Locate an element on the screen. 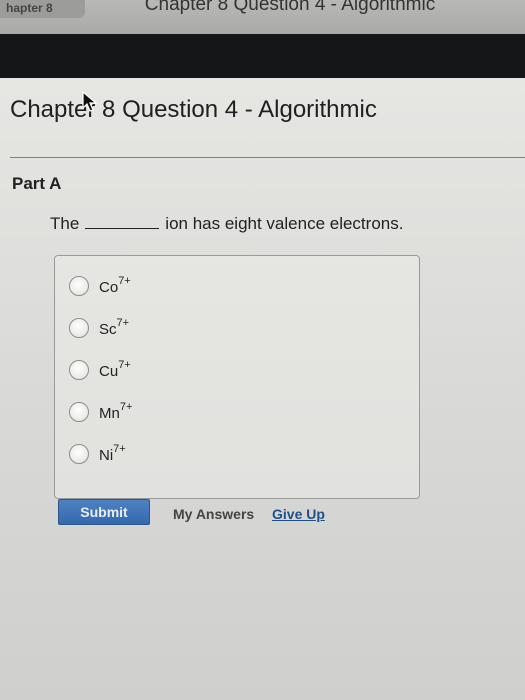  browser-tab-title: Chapter 8 Question 4 - Algorithmic is located at coordinates (290, 7).